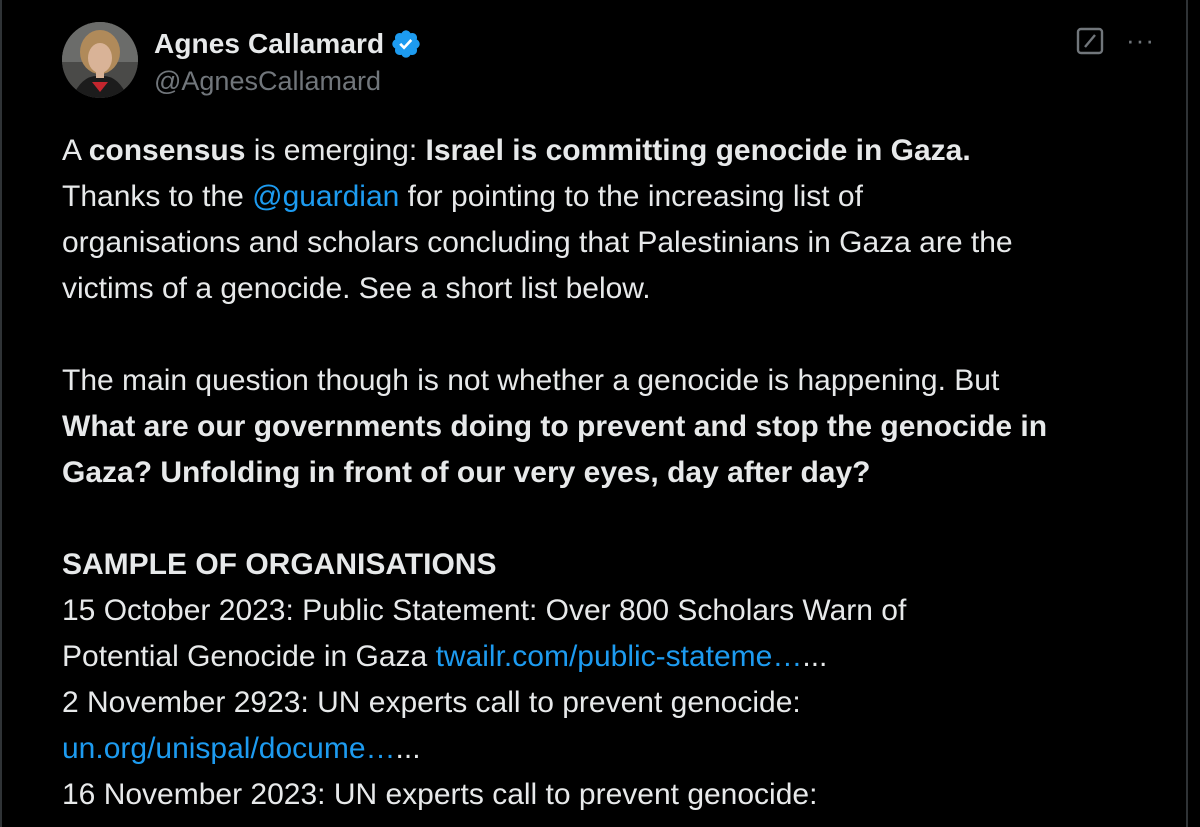 This screenshot has height=827, width=1200. I want to click on text-run: Thanks to the, so click(157, 196).